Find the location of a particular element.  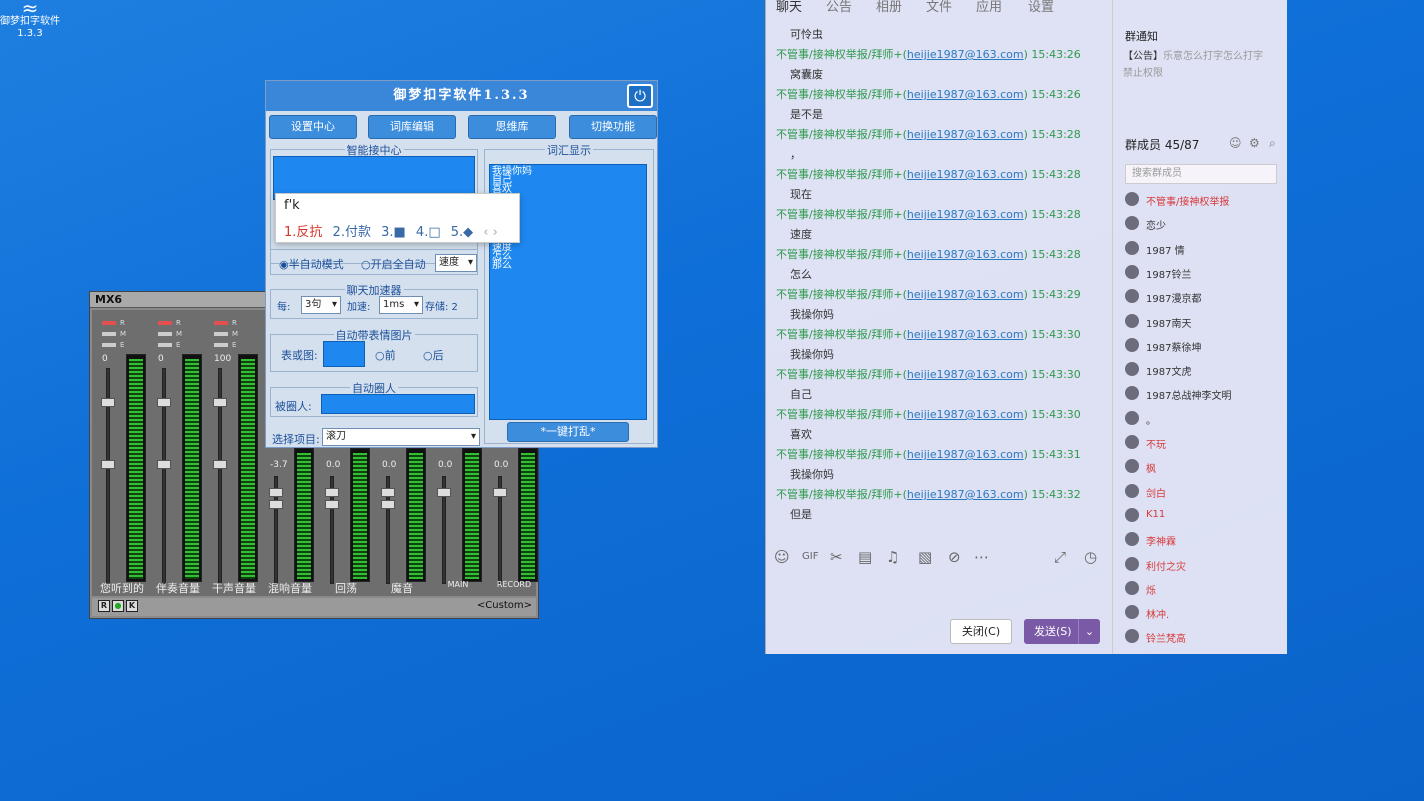

member-settings-icon: ⚙ is located at coordinates (1254, 143).